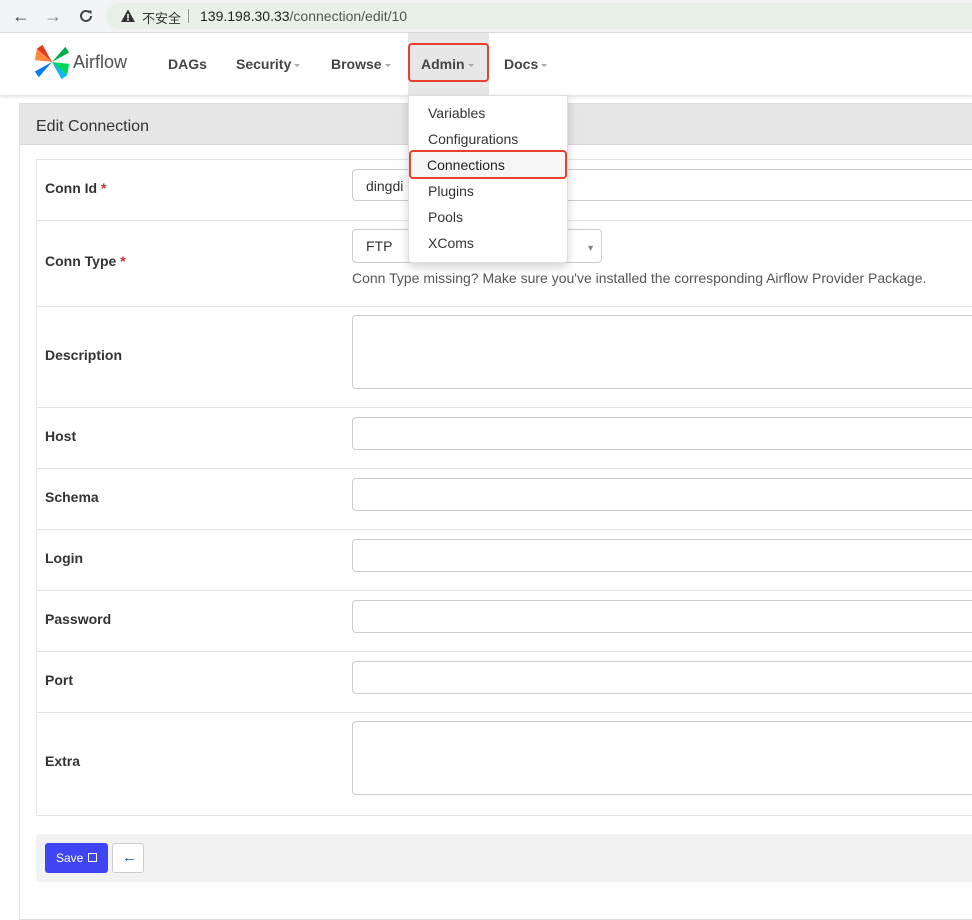  Describe the element at coordinates (264, 64) in the screenshot. I see `nav-security-label: Security` at that location.